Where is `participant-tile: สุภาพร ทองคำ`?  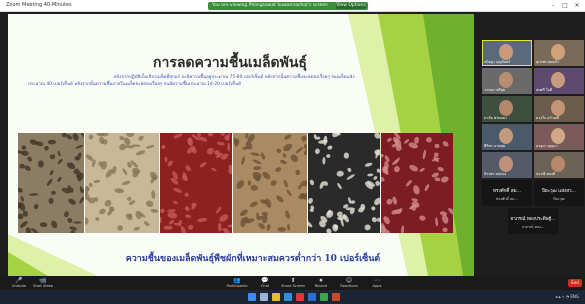 participant-tile: สุภาพร ทองคำ is located at coordinates (559, 53).